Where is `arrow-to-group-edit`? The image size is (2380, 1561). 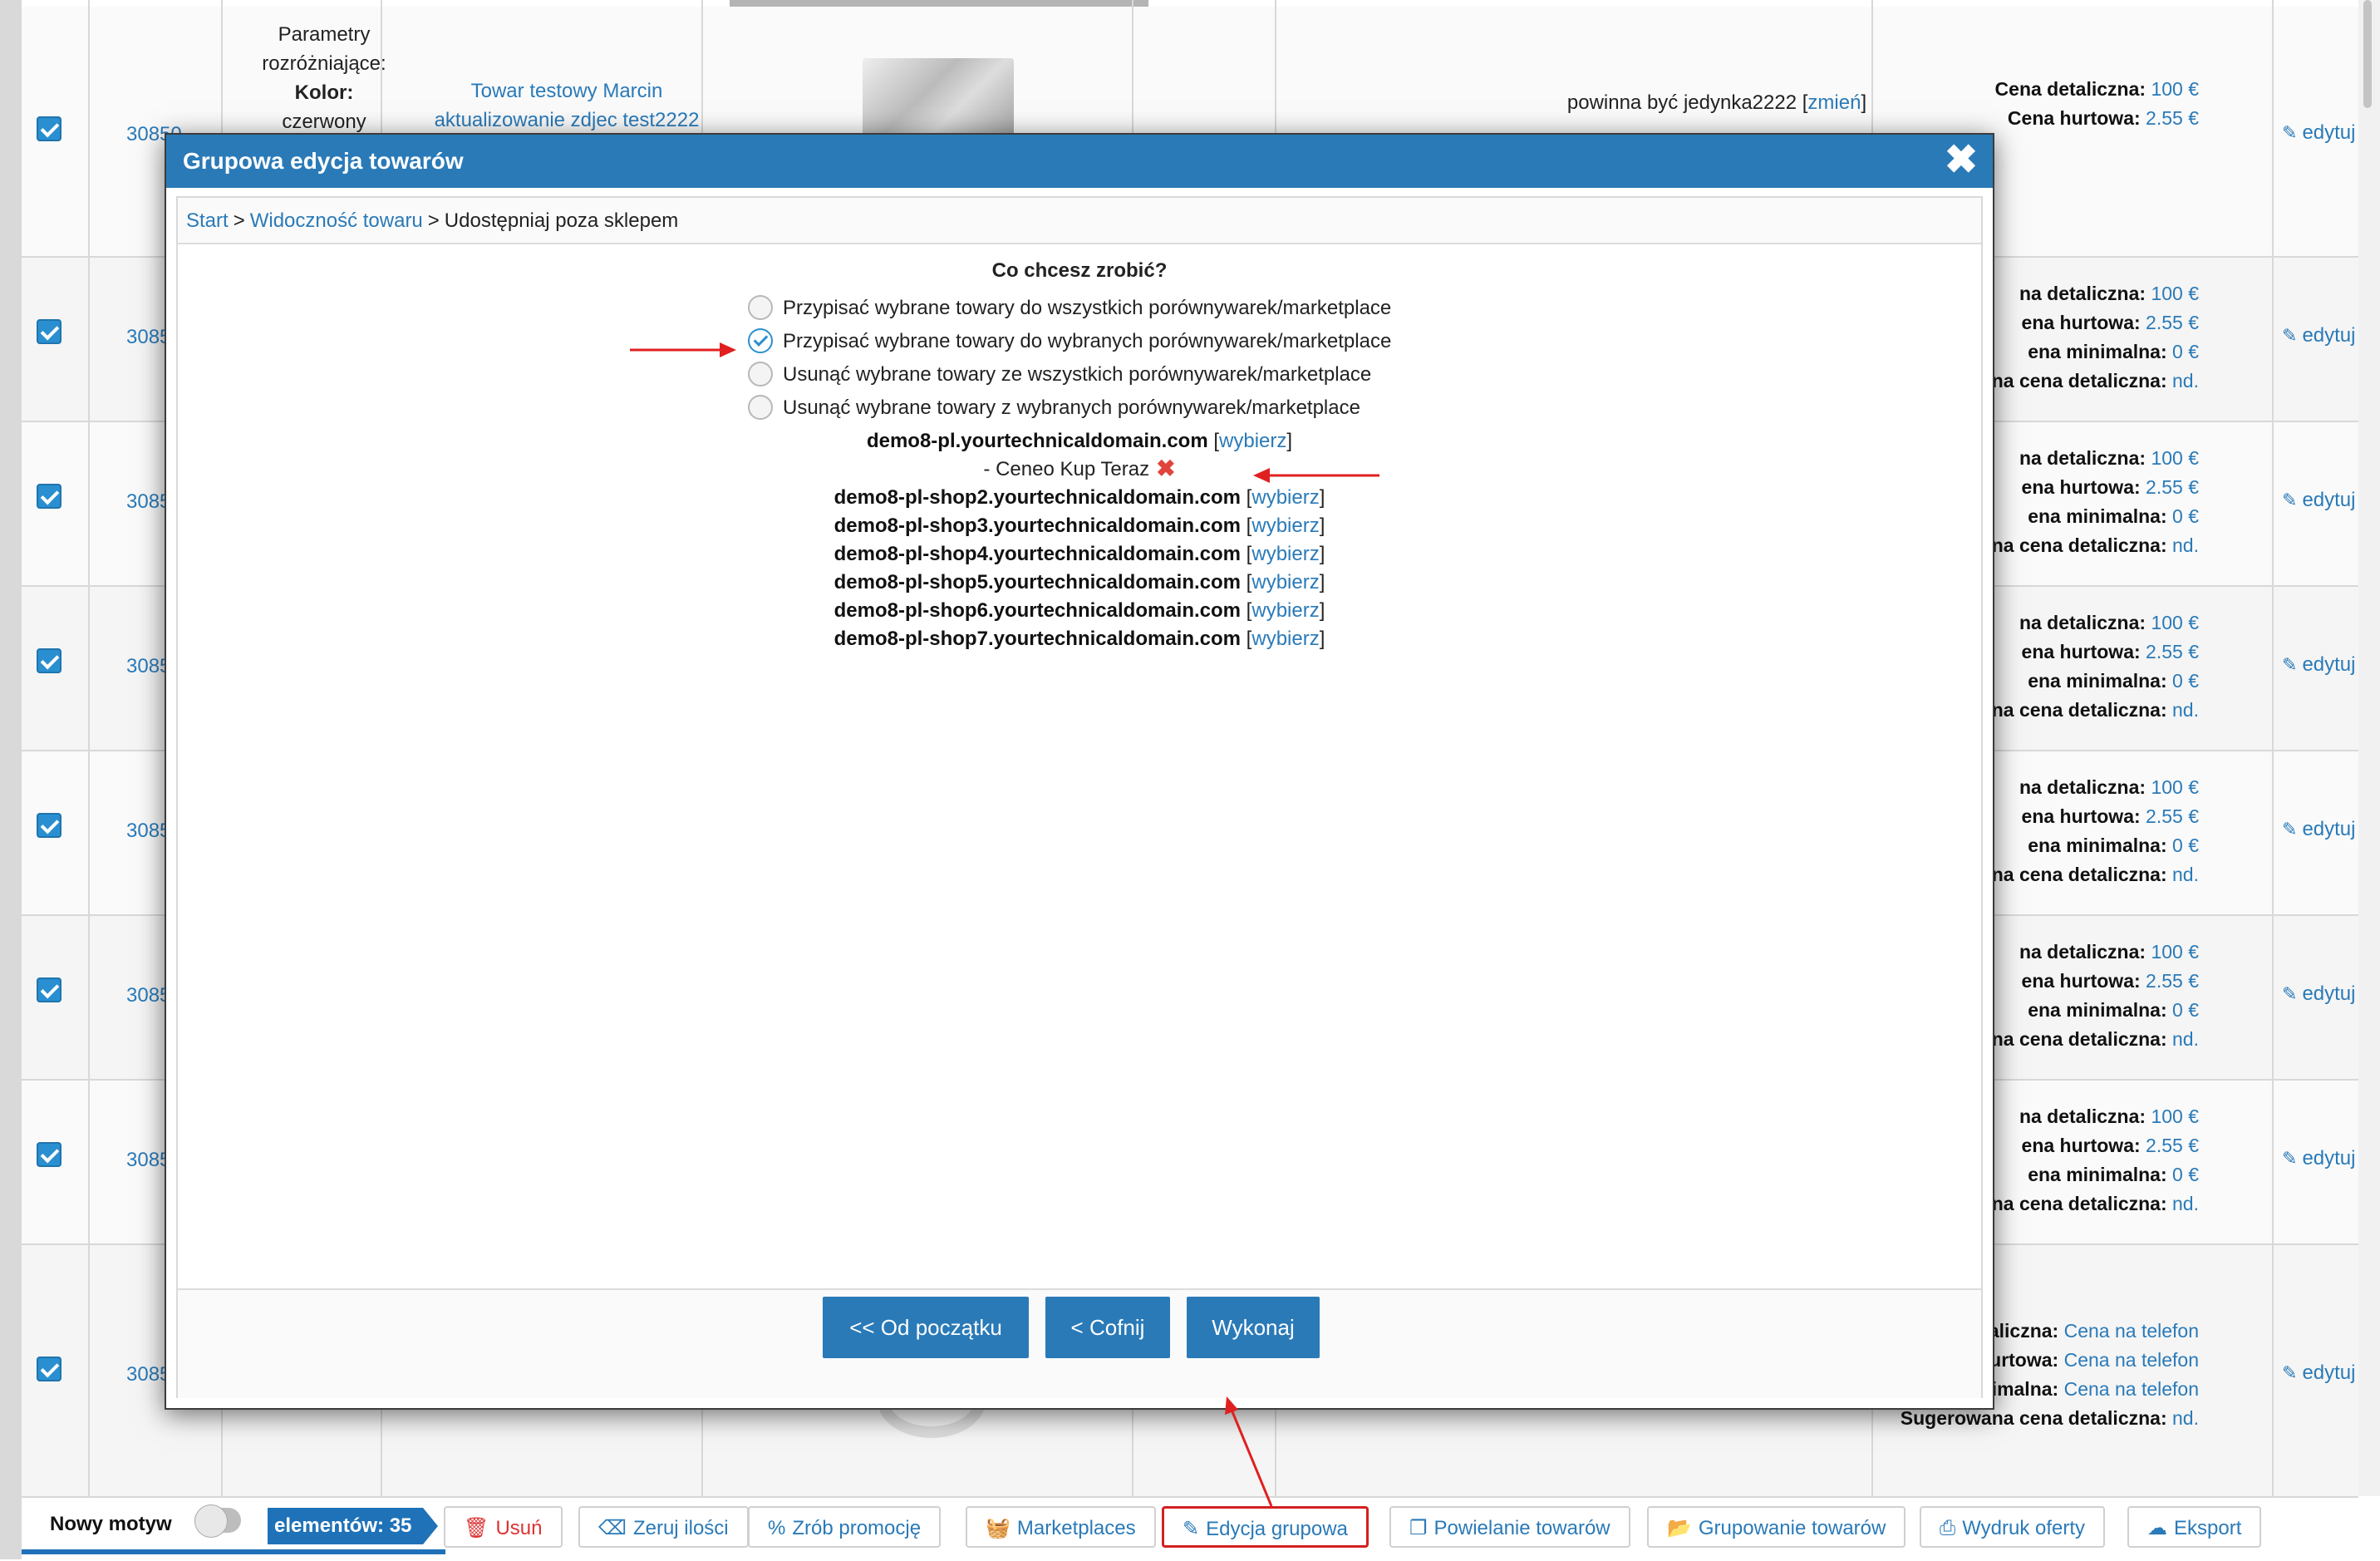 arrow-to-group-edit is located at coordinates (1249, 1451).